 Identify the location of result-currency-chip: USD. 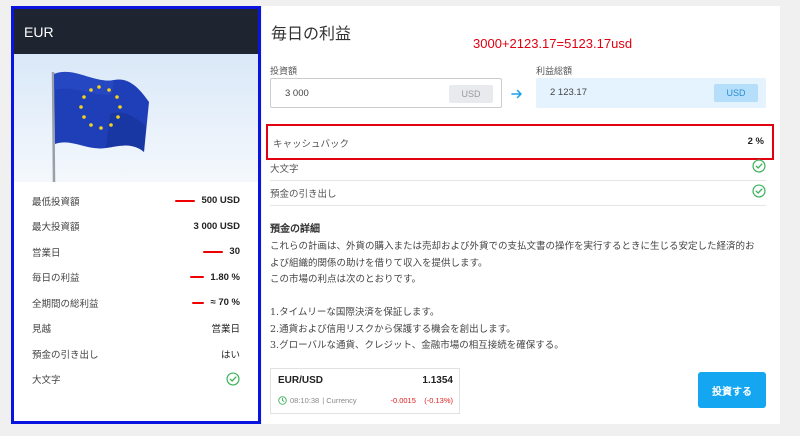
(736, 93).